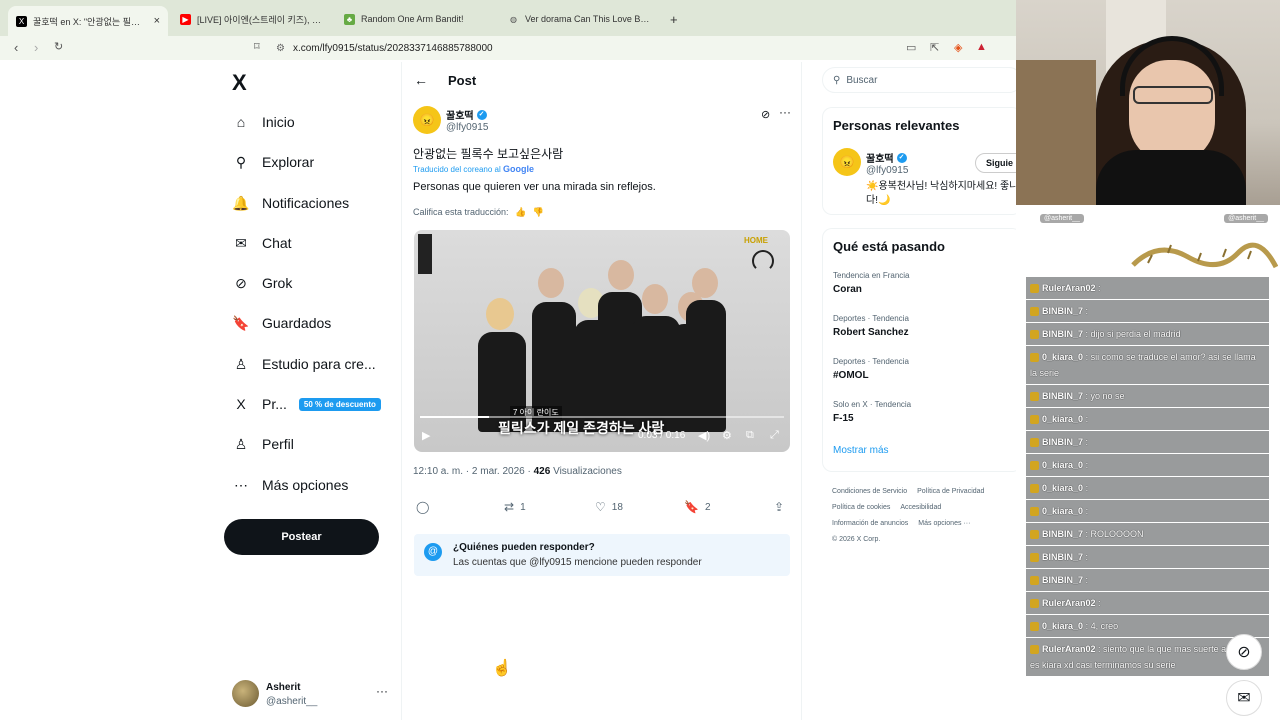  What do you see at coordinates (58, 46) in the screenshot?
I see `reload-icon: ↻` at bounding box center [58, 46].